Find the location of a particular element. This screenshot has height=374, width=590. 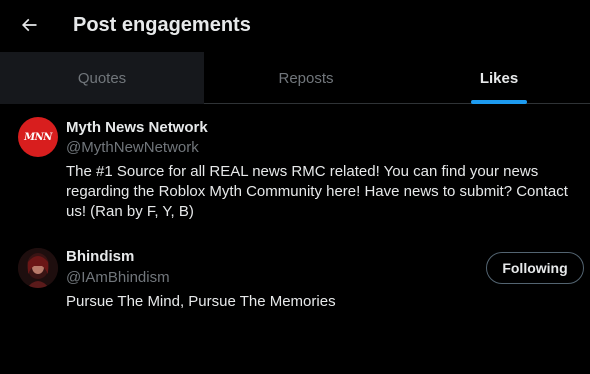

arrow-left-icon is located at coordinates (29, 25).